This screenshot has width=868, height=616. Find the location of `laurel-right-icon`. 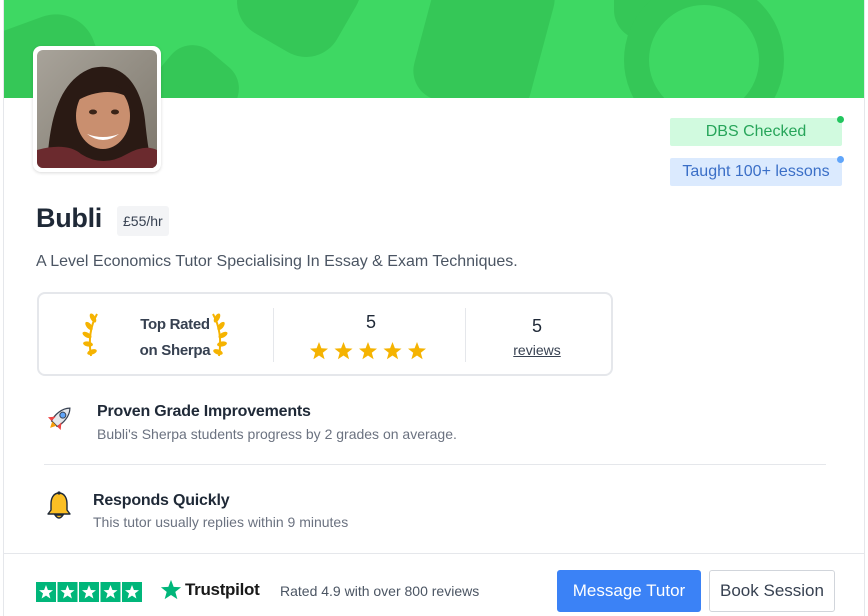

laurel-right-icon is located at coordinates (220, 335).